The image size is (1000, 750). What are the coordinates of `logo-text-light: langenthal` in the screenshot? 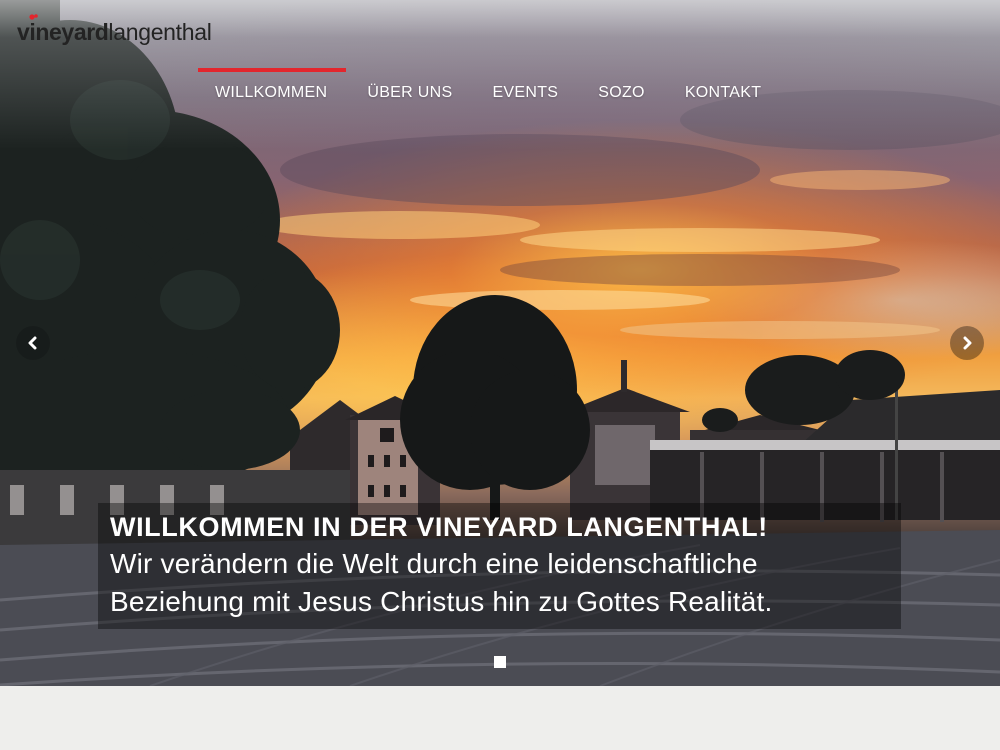 It's located at (160, 32).